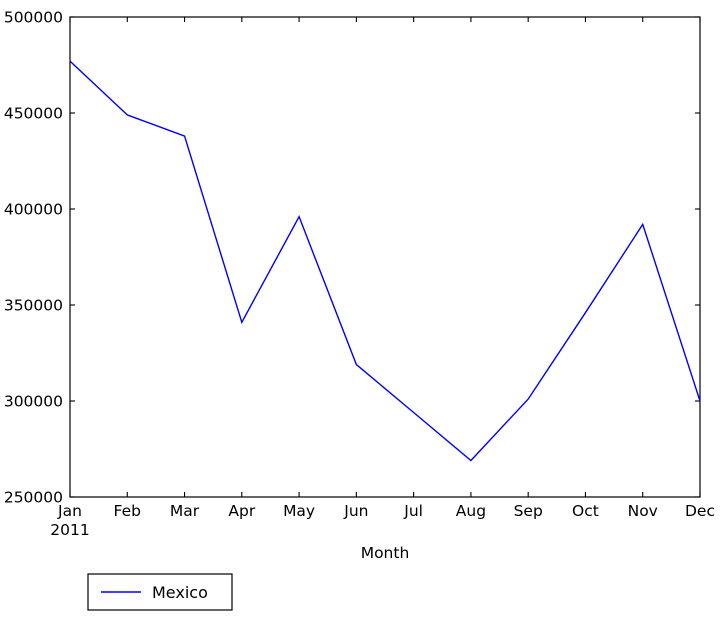 Image resolution: width=724 pixels, height=621 pixels. Describe the element at coordinates (69, 530) in the screenshot. I see `x-axis-year-label: 2011` at that location.